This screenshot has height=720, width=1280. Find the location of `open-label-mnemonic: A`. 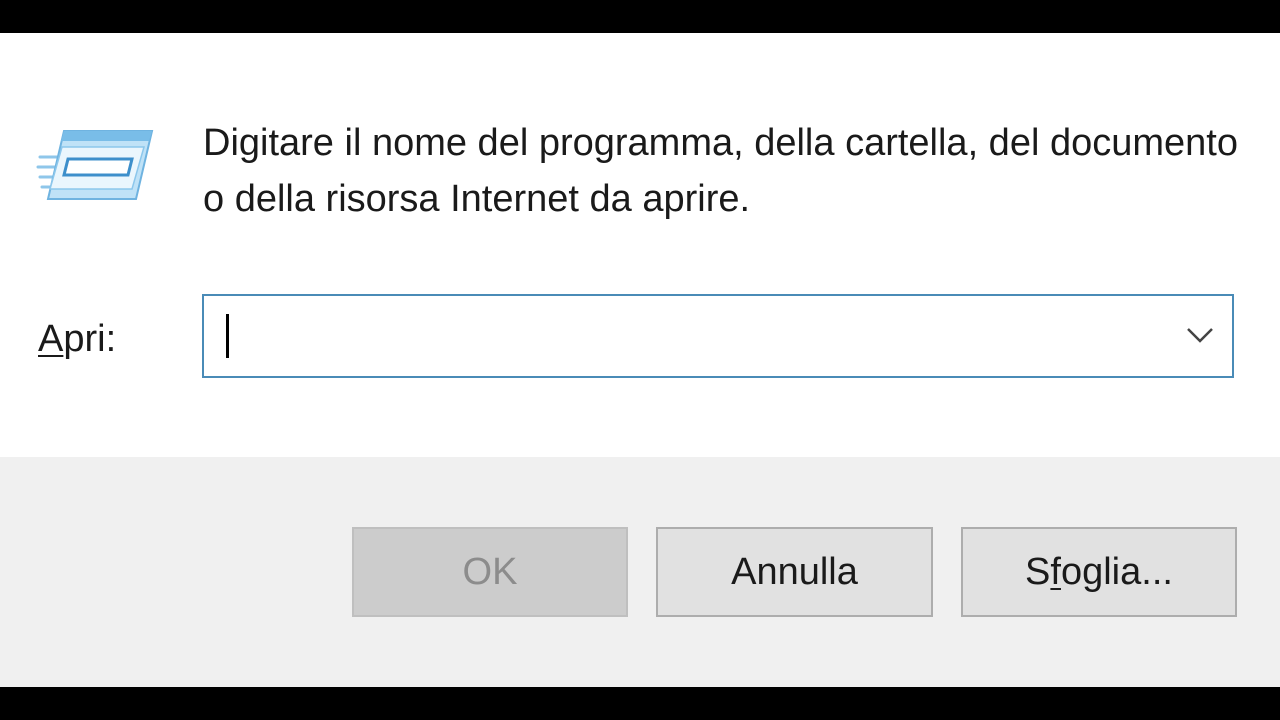

open-label-mnemonic: A is located at coordinates (51, 339).